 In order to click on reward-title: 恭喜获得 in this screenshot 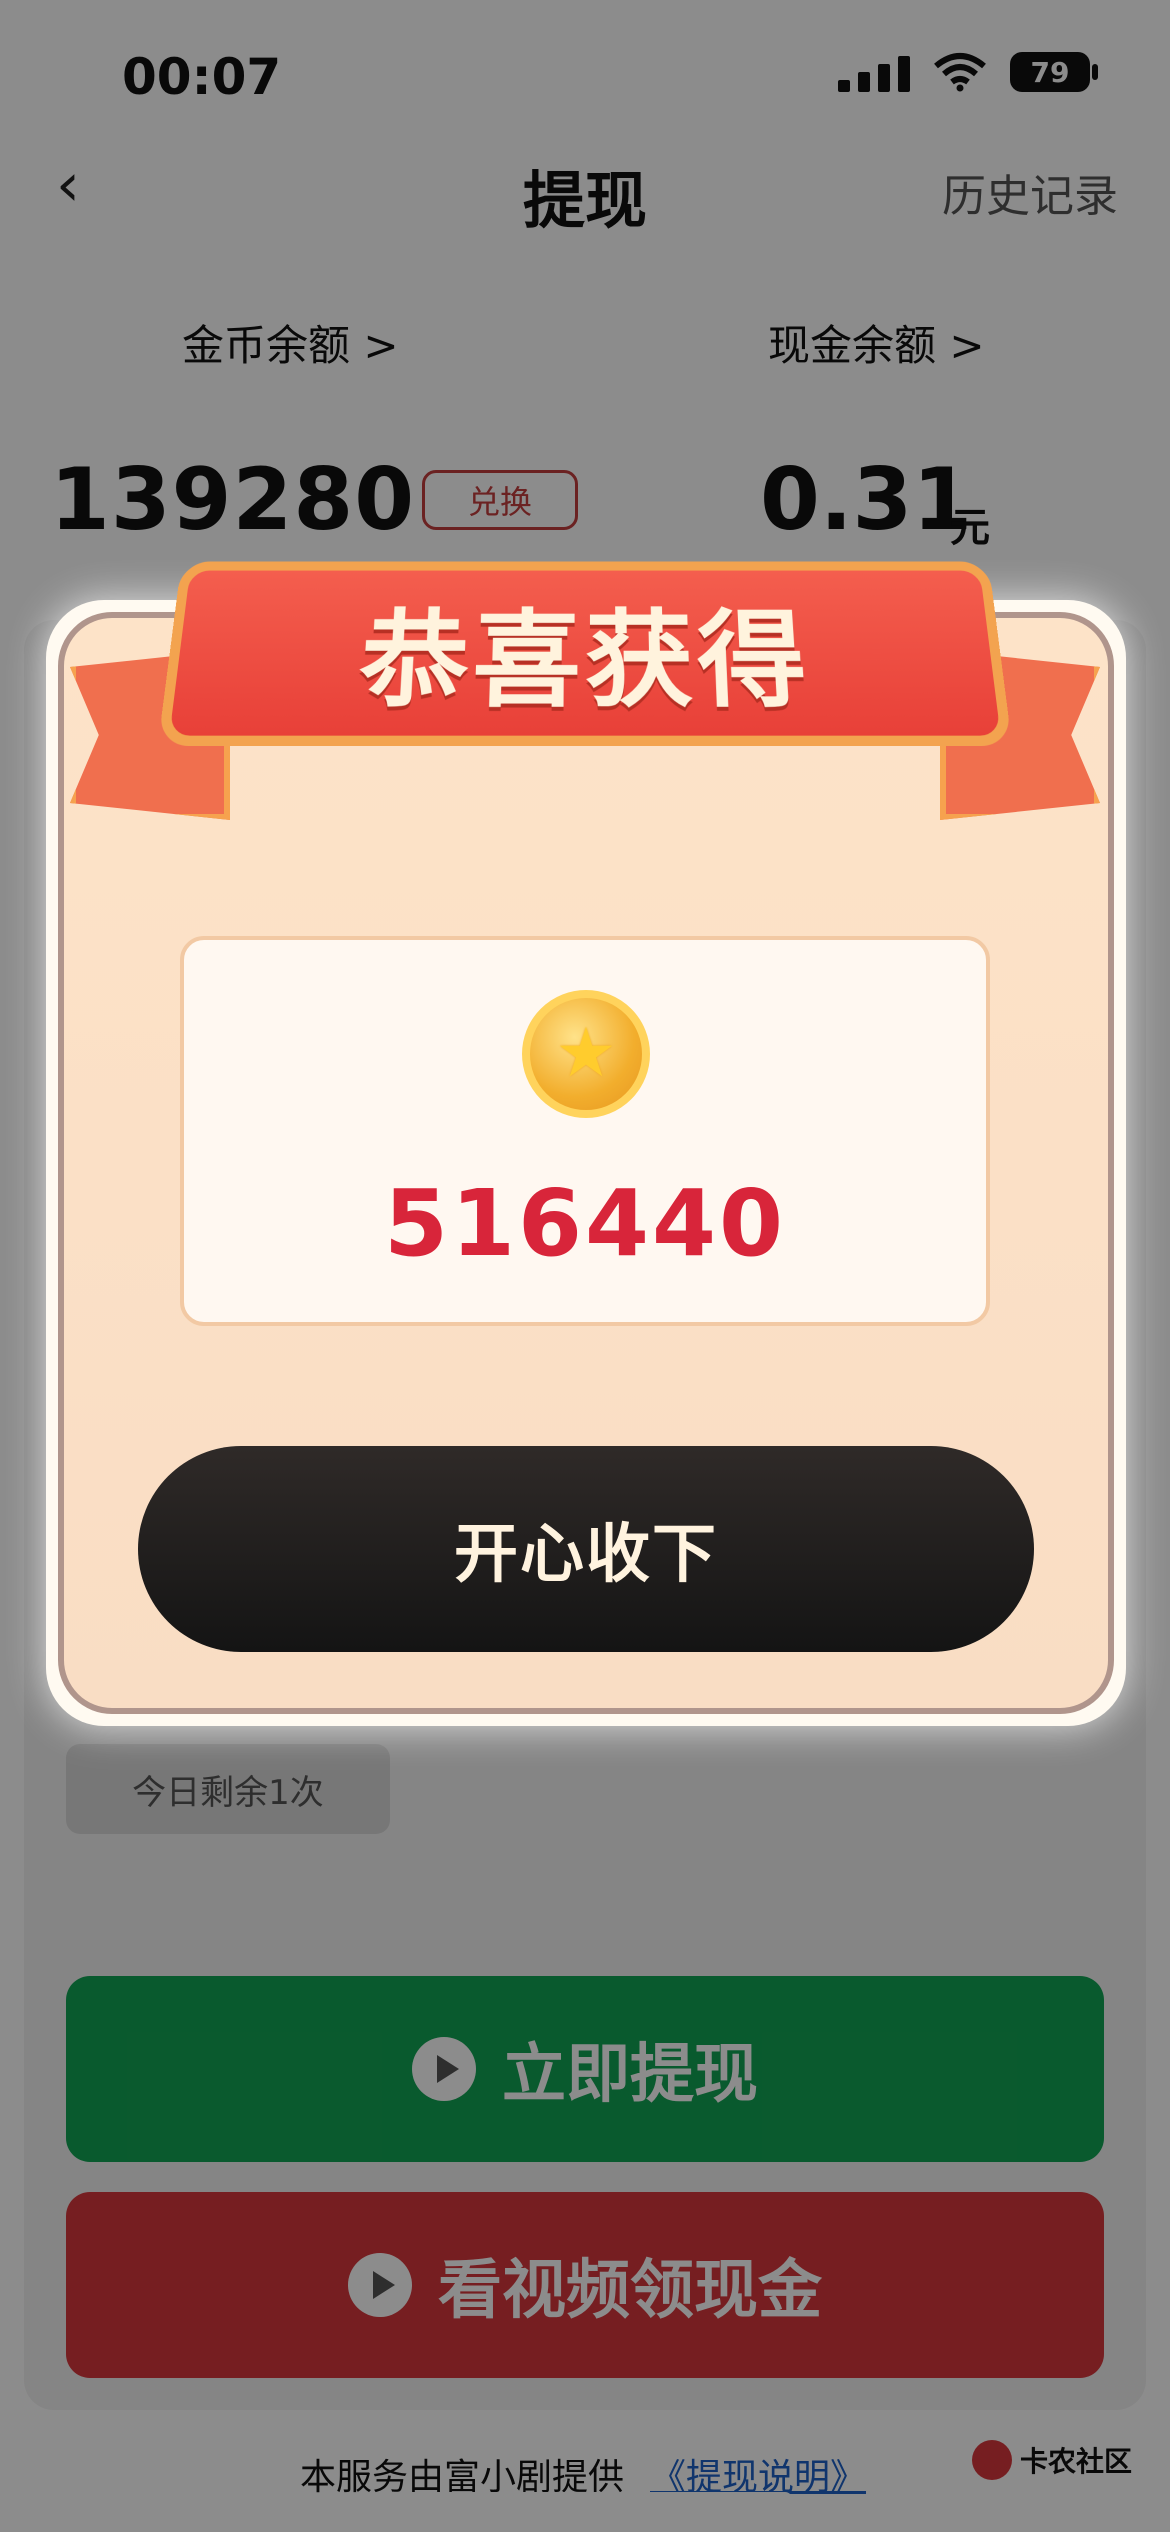, I will do `click(584, 661)`.